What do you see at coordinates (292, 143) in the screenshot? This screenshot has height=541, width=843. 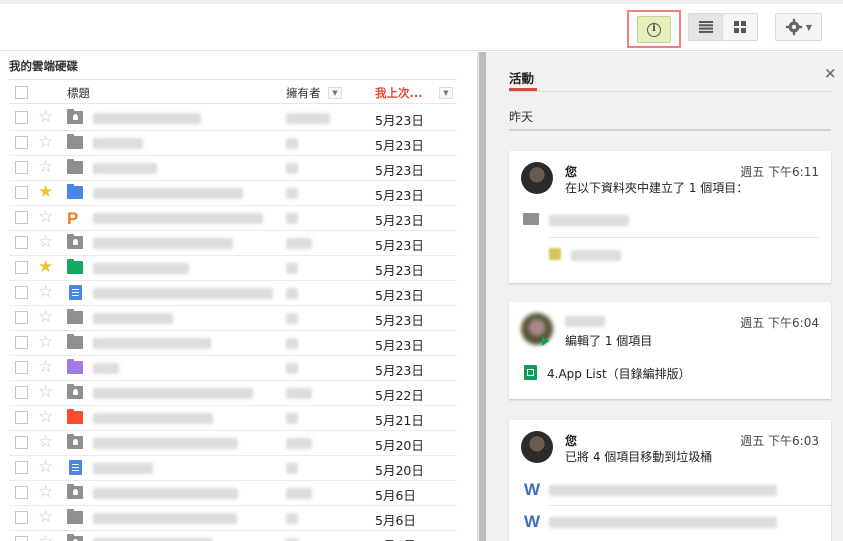 I see `redacted-owner` at bounding box center [292, 143].